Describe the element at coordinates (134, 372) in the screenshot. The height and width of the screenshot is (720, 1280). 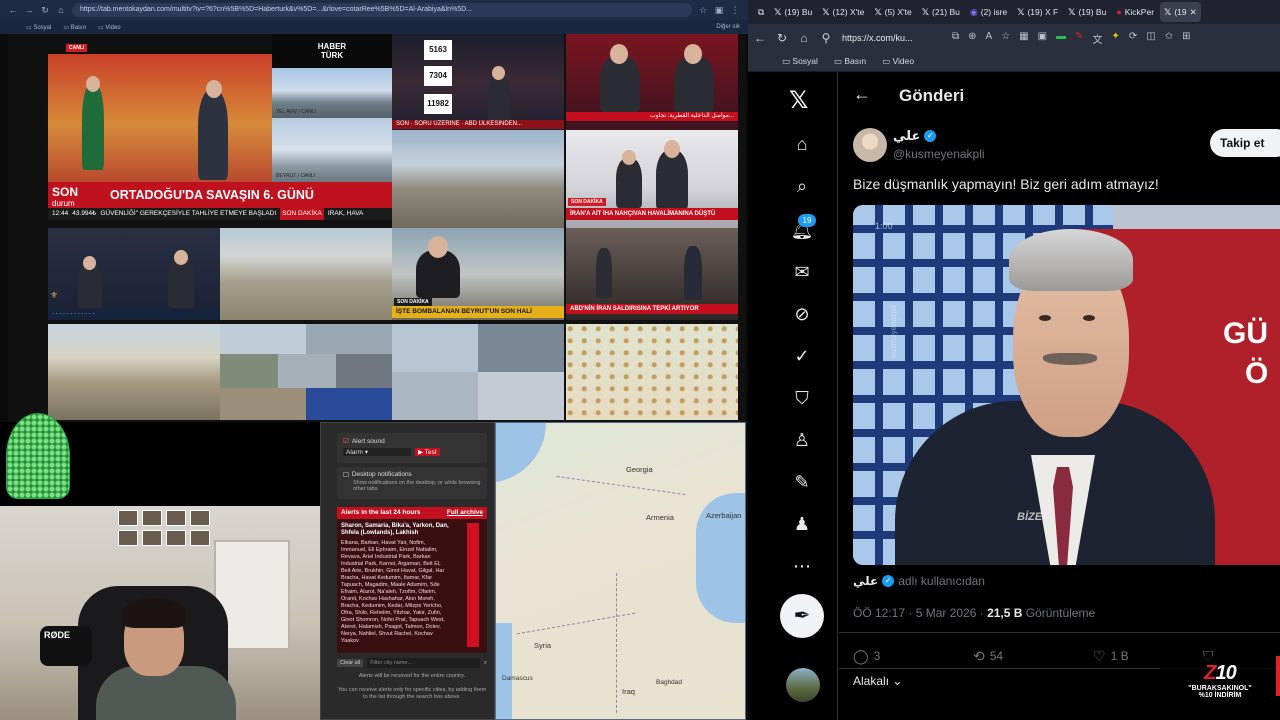
I see `jerusalem-tile` at that location.